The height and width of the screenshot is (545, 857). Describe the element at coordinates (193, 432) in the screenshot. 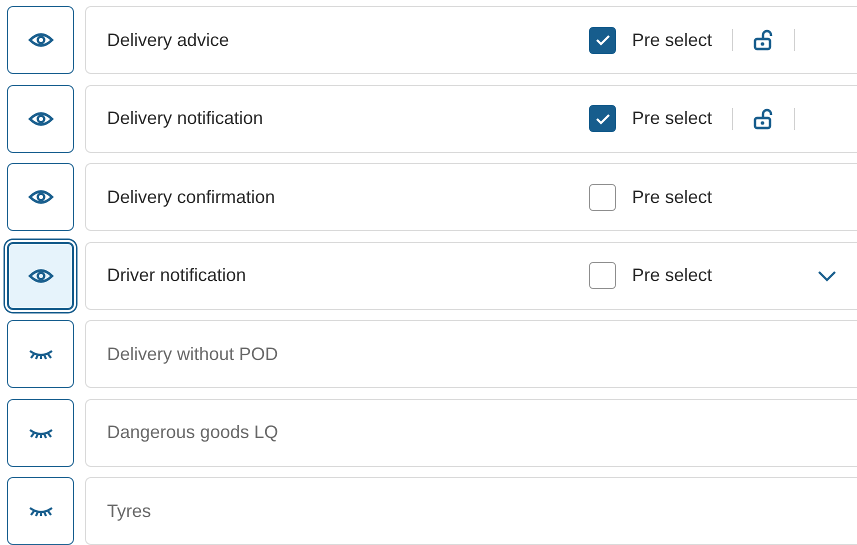

I see `row-label: Dangerous goods LQ` at that location.